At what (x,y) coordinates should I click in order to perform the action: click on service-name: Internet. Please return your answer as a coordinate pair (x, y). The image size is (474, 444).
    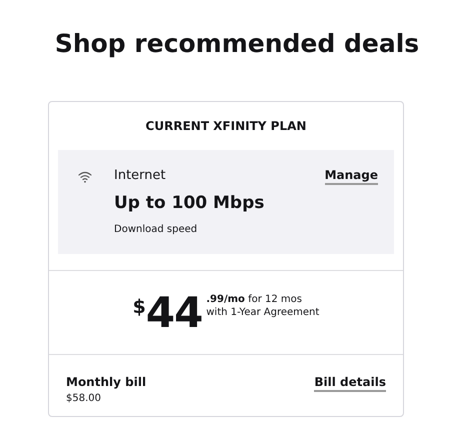
    Looking at the image, I should click on (140, 176).